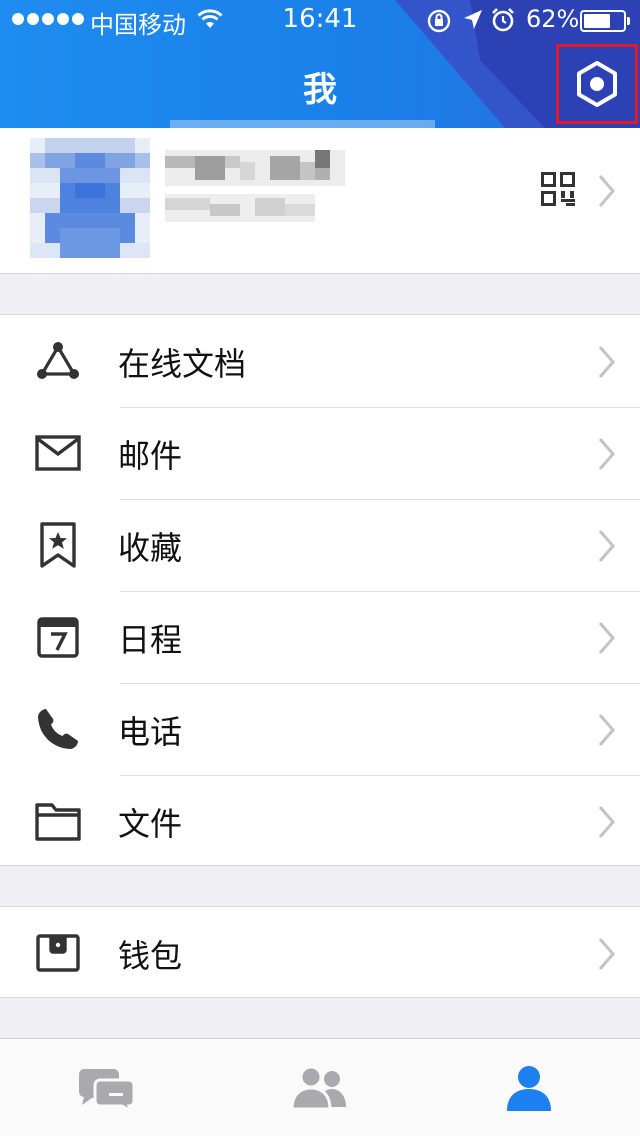 This screenshot has height=1136, width=640. I want to click on profile-card, so click(320, 201).